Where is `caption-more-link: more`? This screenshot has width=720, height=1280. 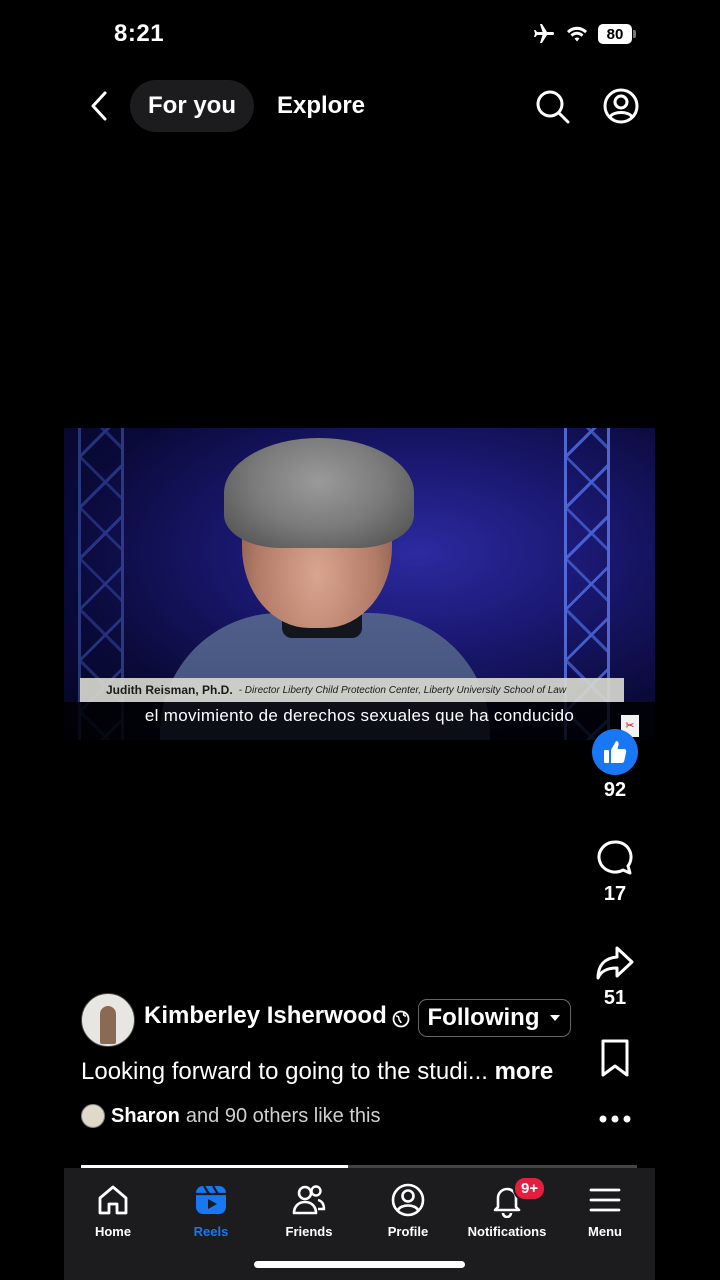 caption-more-link: more is located at coordinates (524, 1071).